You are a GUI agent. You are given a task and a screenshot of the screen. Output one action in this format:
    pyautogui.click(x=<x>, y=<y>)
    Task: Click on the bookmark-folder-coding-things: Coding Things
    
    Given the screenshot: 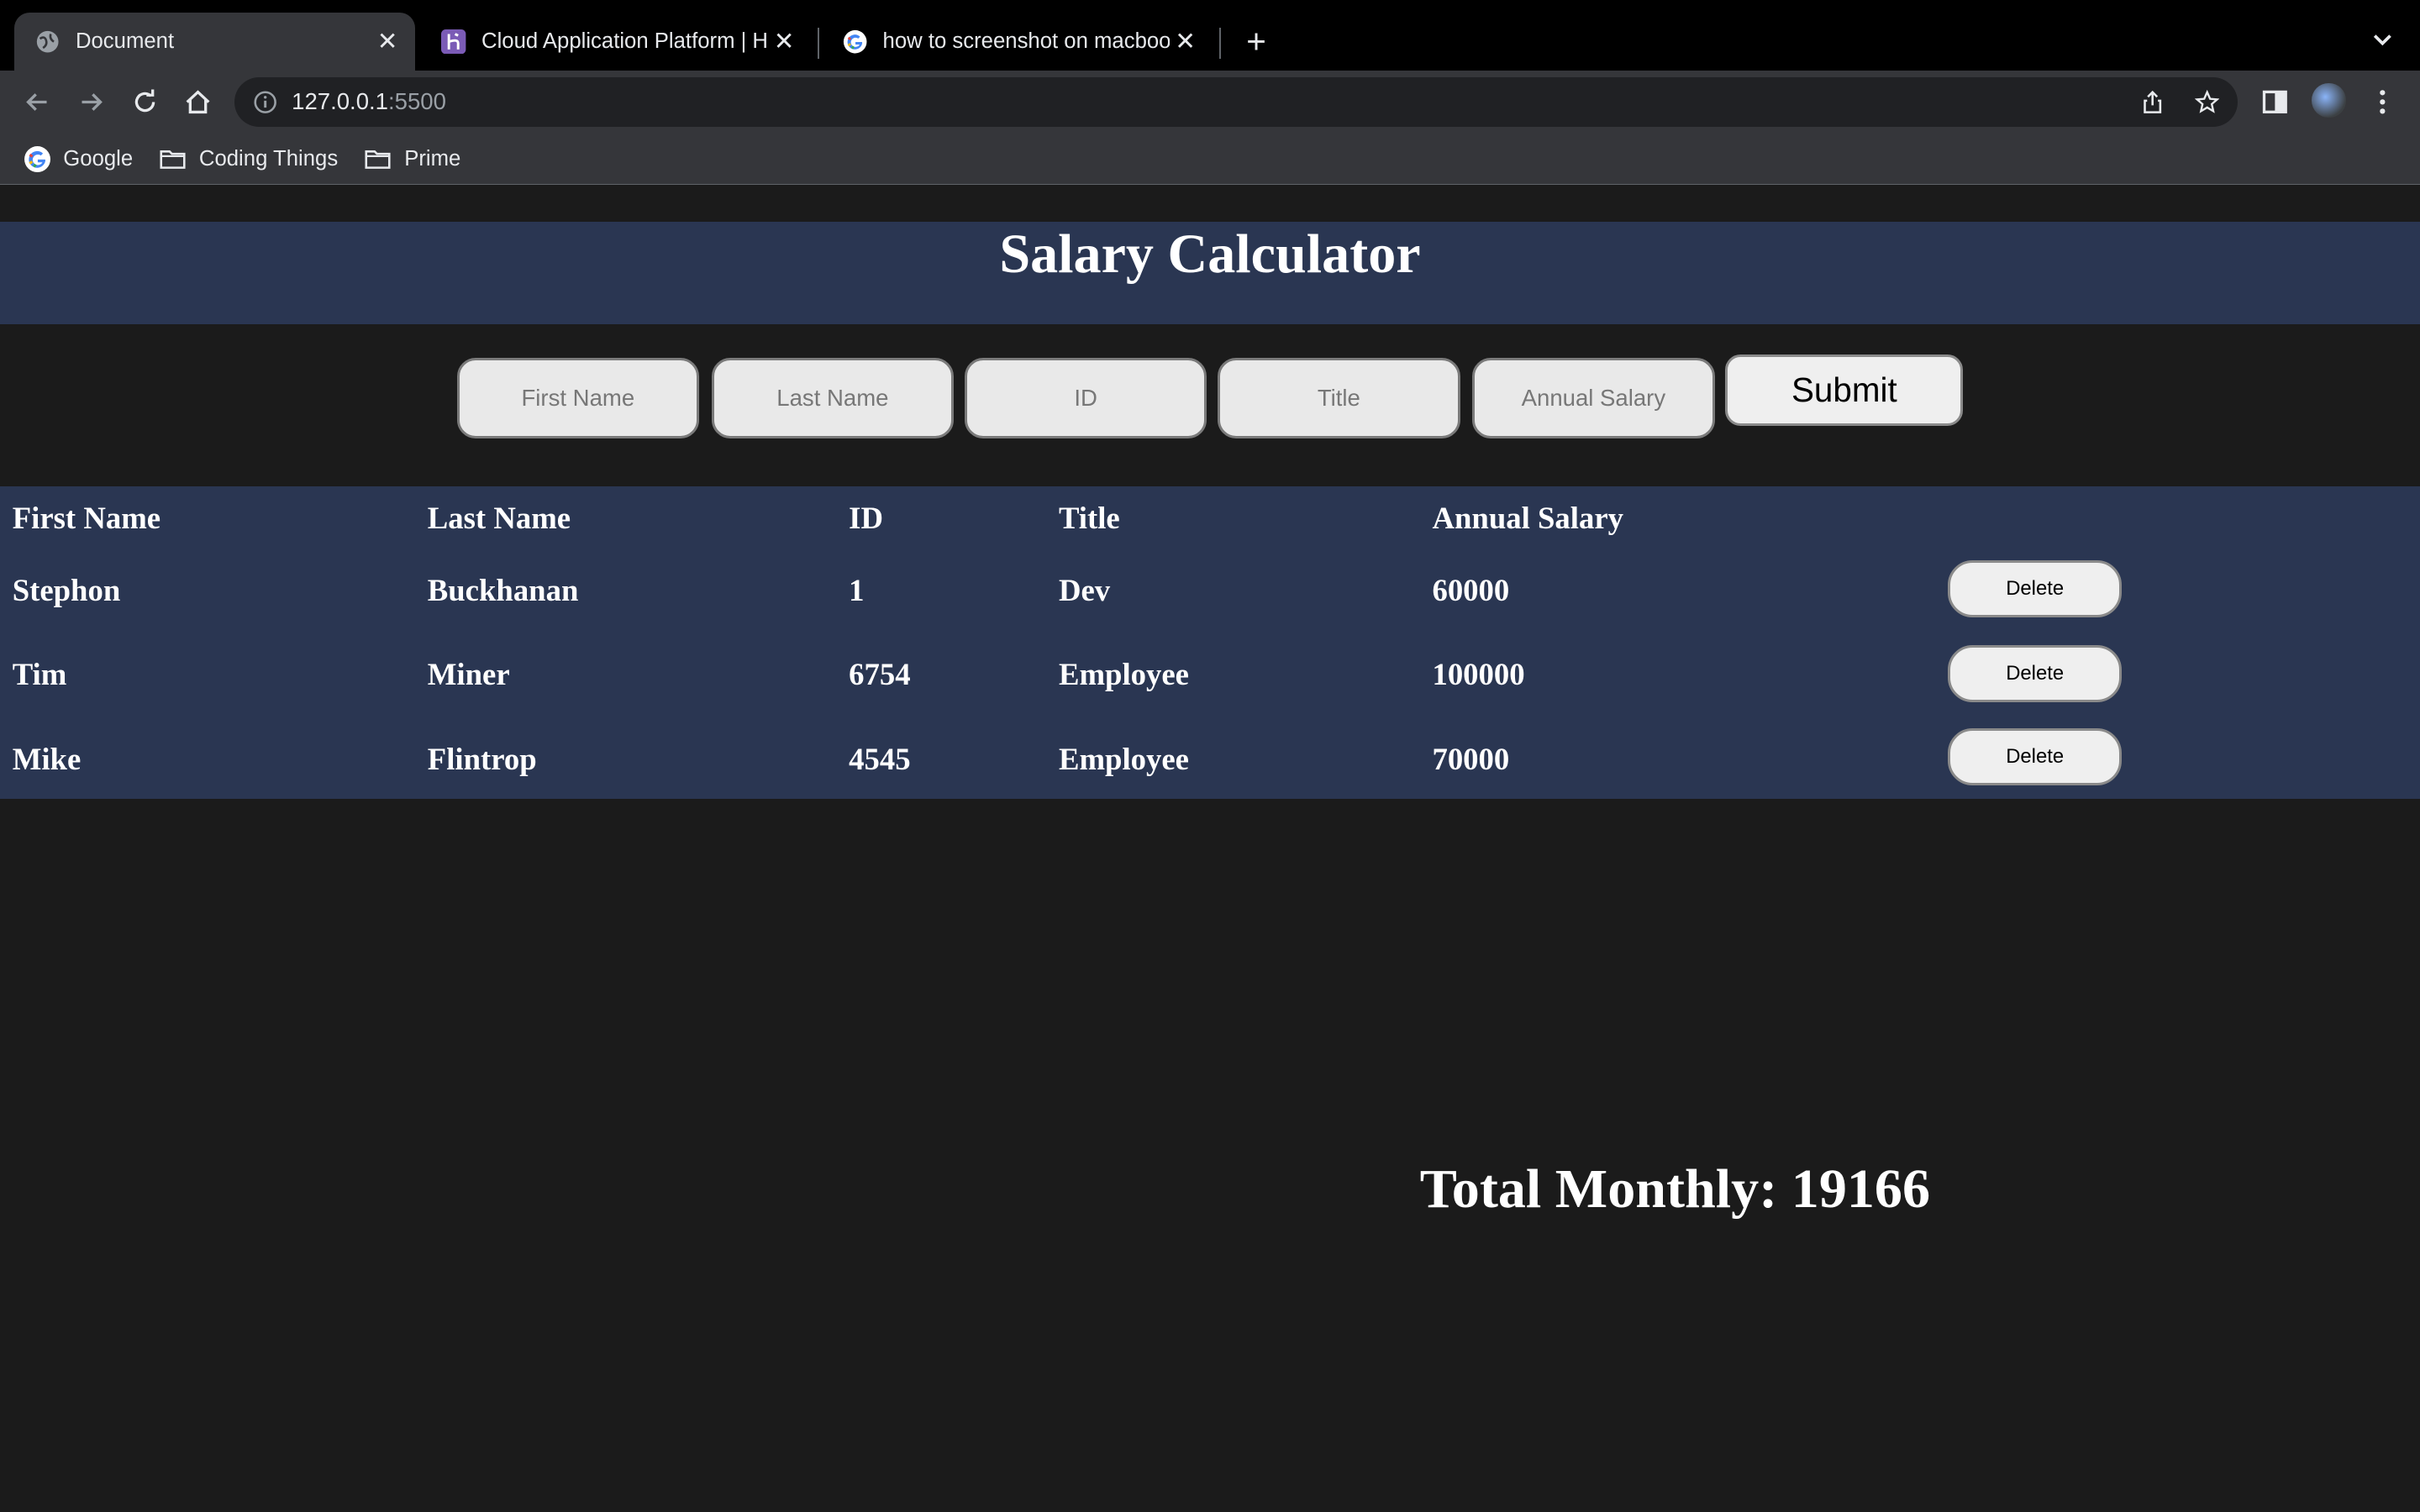 What is the action you would take?
    pyautogui.click(x=248, y=159)
    